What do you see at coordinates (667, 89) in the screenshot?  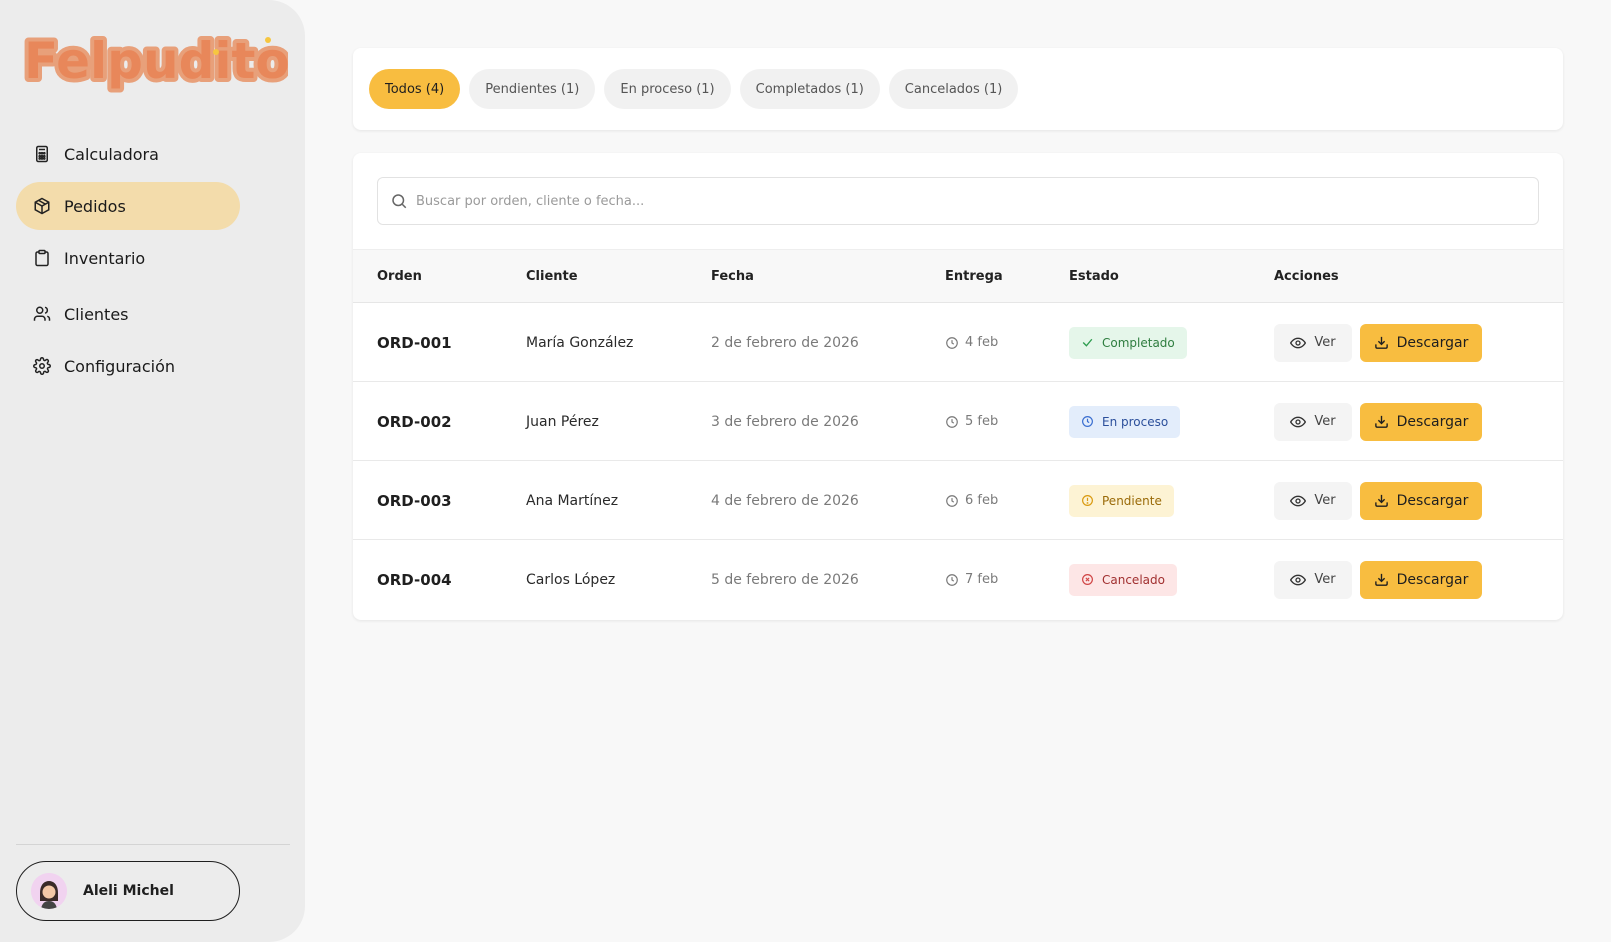 I see `filter-tab-en-proceso: En proceso (1)` at bounding box center [667, 89].